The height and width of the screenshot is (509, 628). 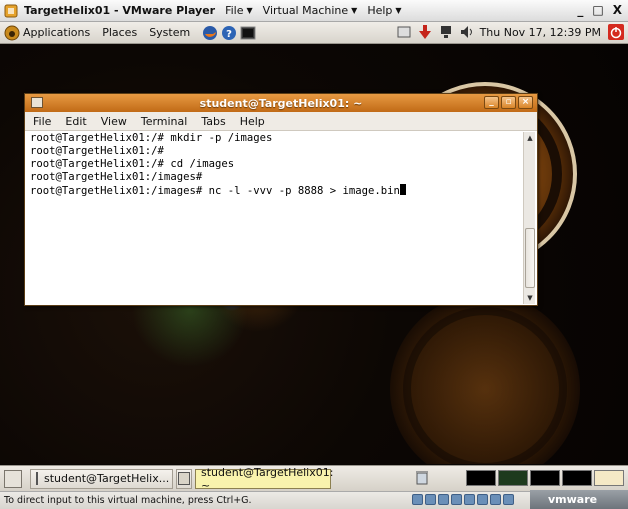 What do you see at coordinates (75, 121) in the screenshot?
I see `terminal-menu-edit: Edit` at bounding box center [75, 121].